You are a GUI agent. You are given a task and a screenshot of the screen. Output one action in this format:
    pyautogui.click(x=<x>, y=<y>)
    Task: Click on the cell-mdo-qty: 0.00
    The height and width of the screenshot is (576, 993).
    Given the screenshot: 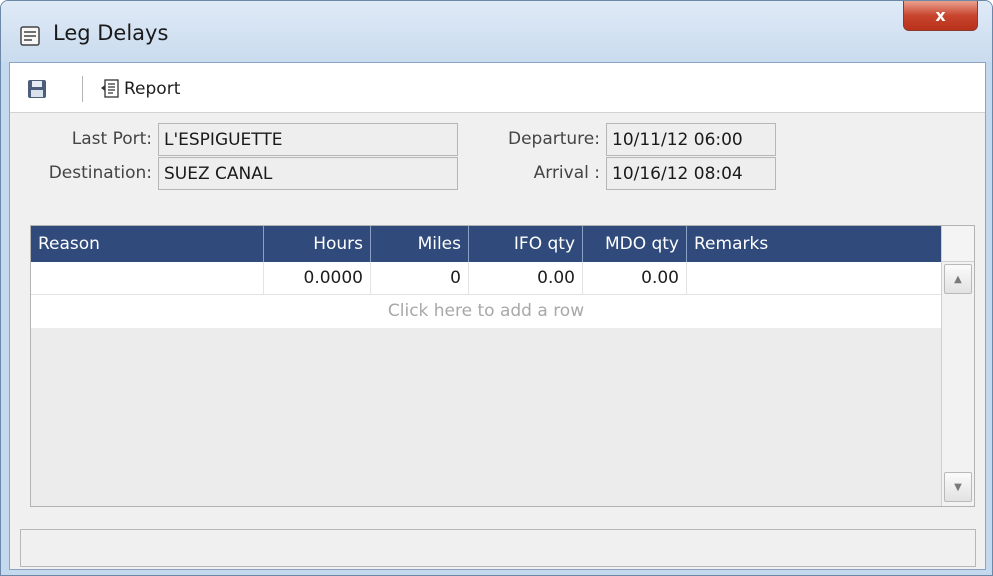 What is the action you would take?
    pyautogui.click(x=635, y=278)
    